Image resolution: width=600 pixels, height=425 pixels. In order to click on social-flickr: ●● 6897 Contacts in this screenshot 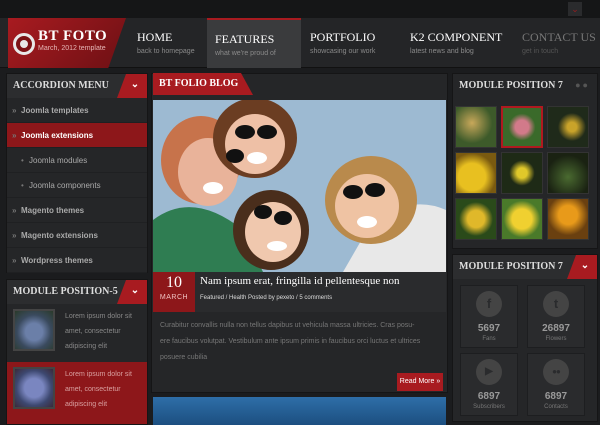, I will do `click(556, 384)`.